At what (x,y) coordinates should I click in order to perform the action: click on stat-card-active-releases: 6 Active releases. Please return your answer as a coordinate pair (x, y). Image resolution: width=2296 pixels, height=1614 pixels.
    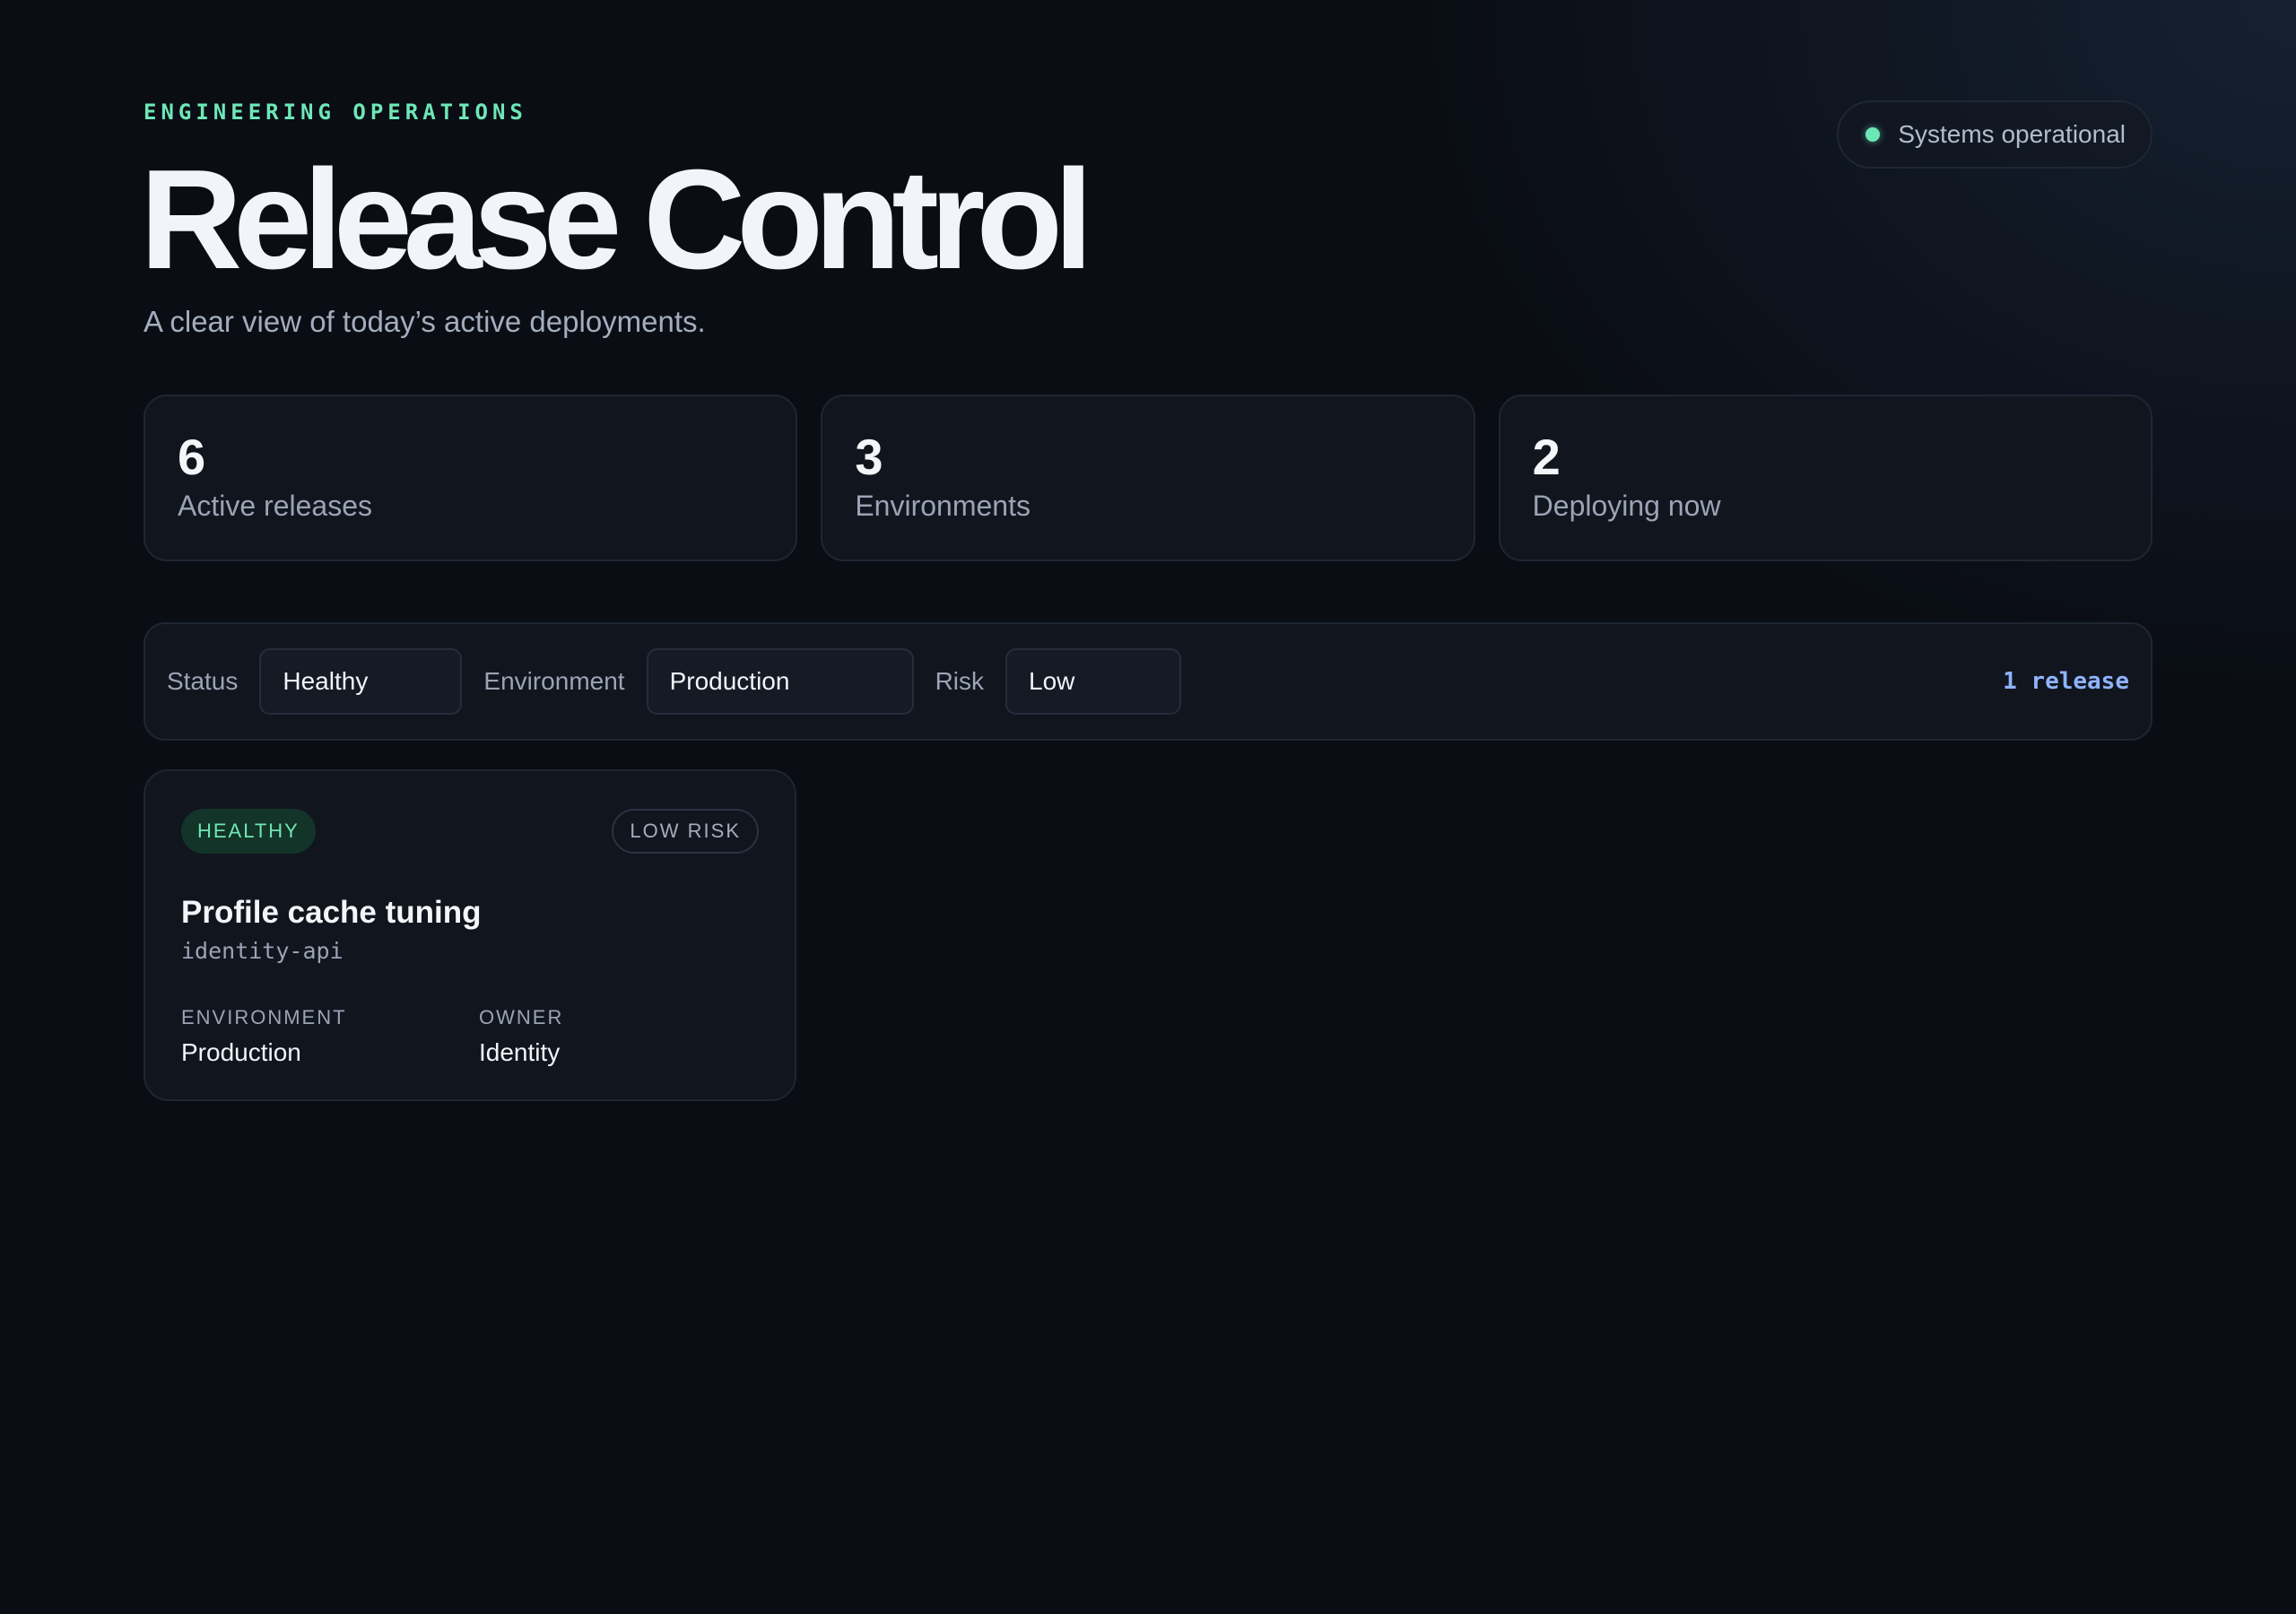
    Looking at the image, I should click on (471, 478).